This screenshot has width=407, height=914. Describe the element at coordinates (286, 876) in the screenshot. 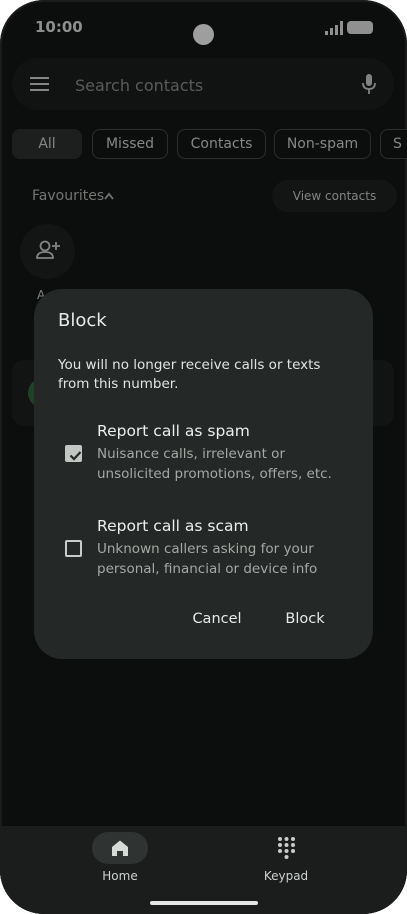

I see `nav-keypad-label: Keypad` at that location.